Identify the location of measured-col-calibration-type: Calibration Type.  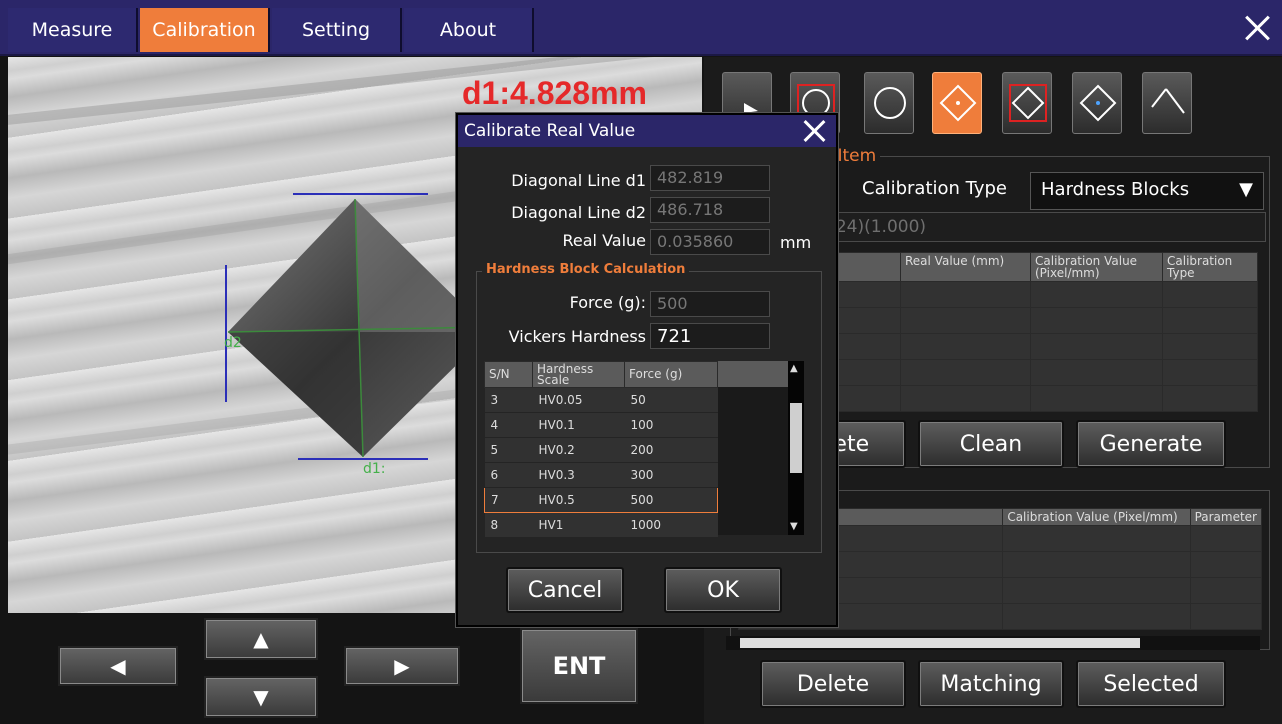
(1210, 267).